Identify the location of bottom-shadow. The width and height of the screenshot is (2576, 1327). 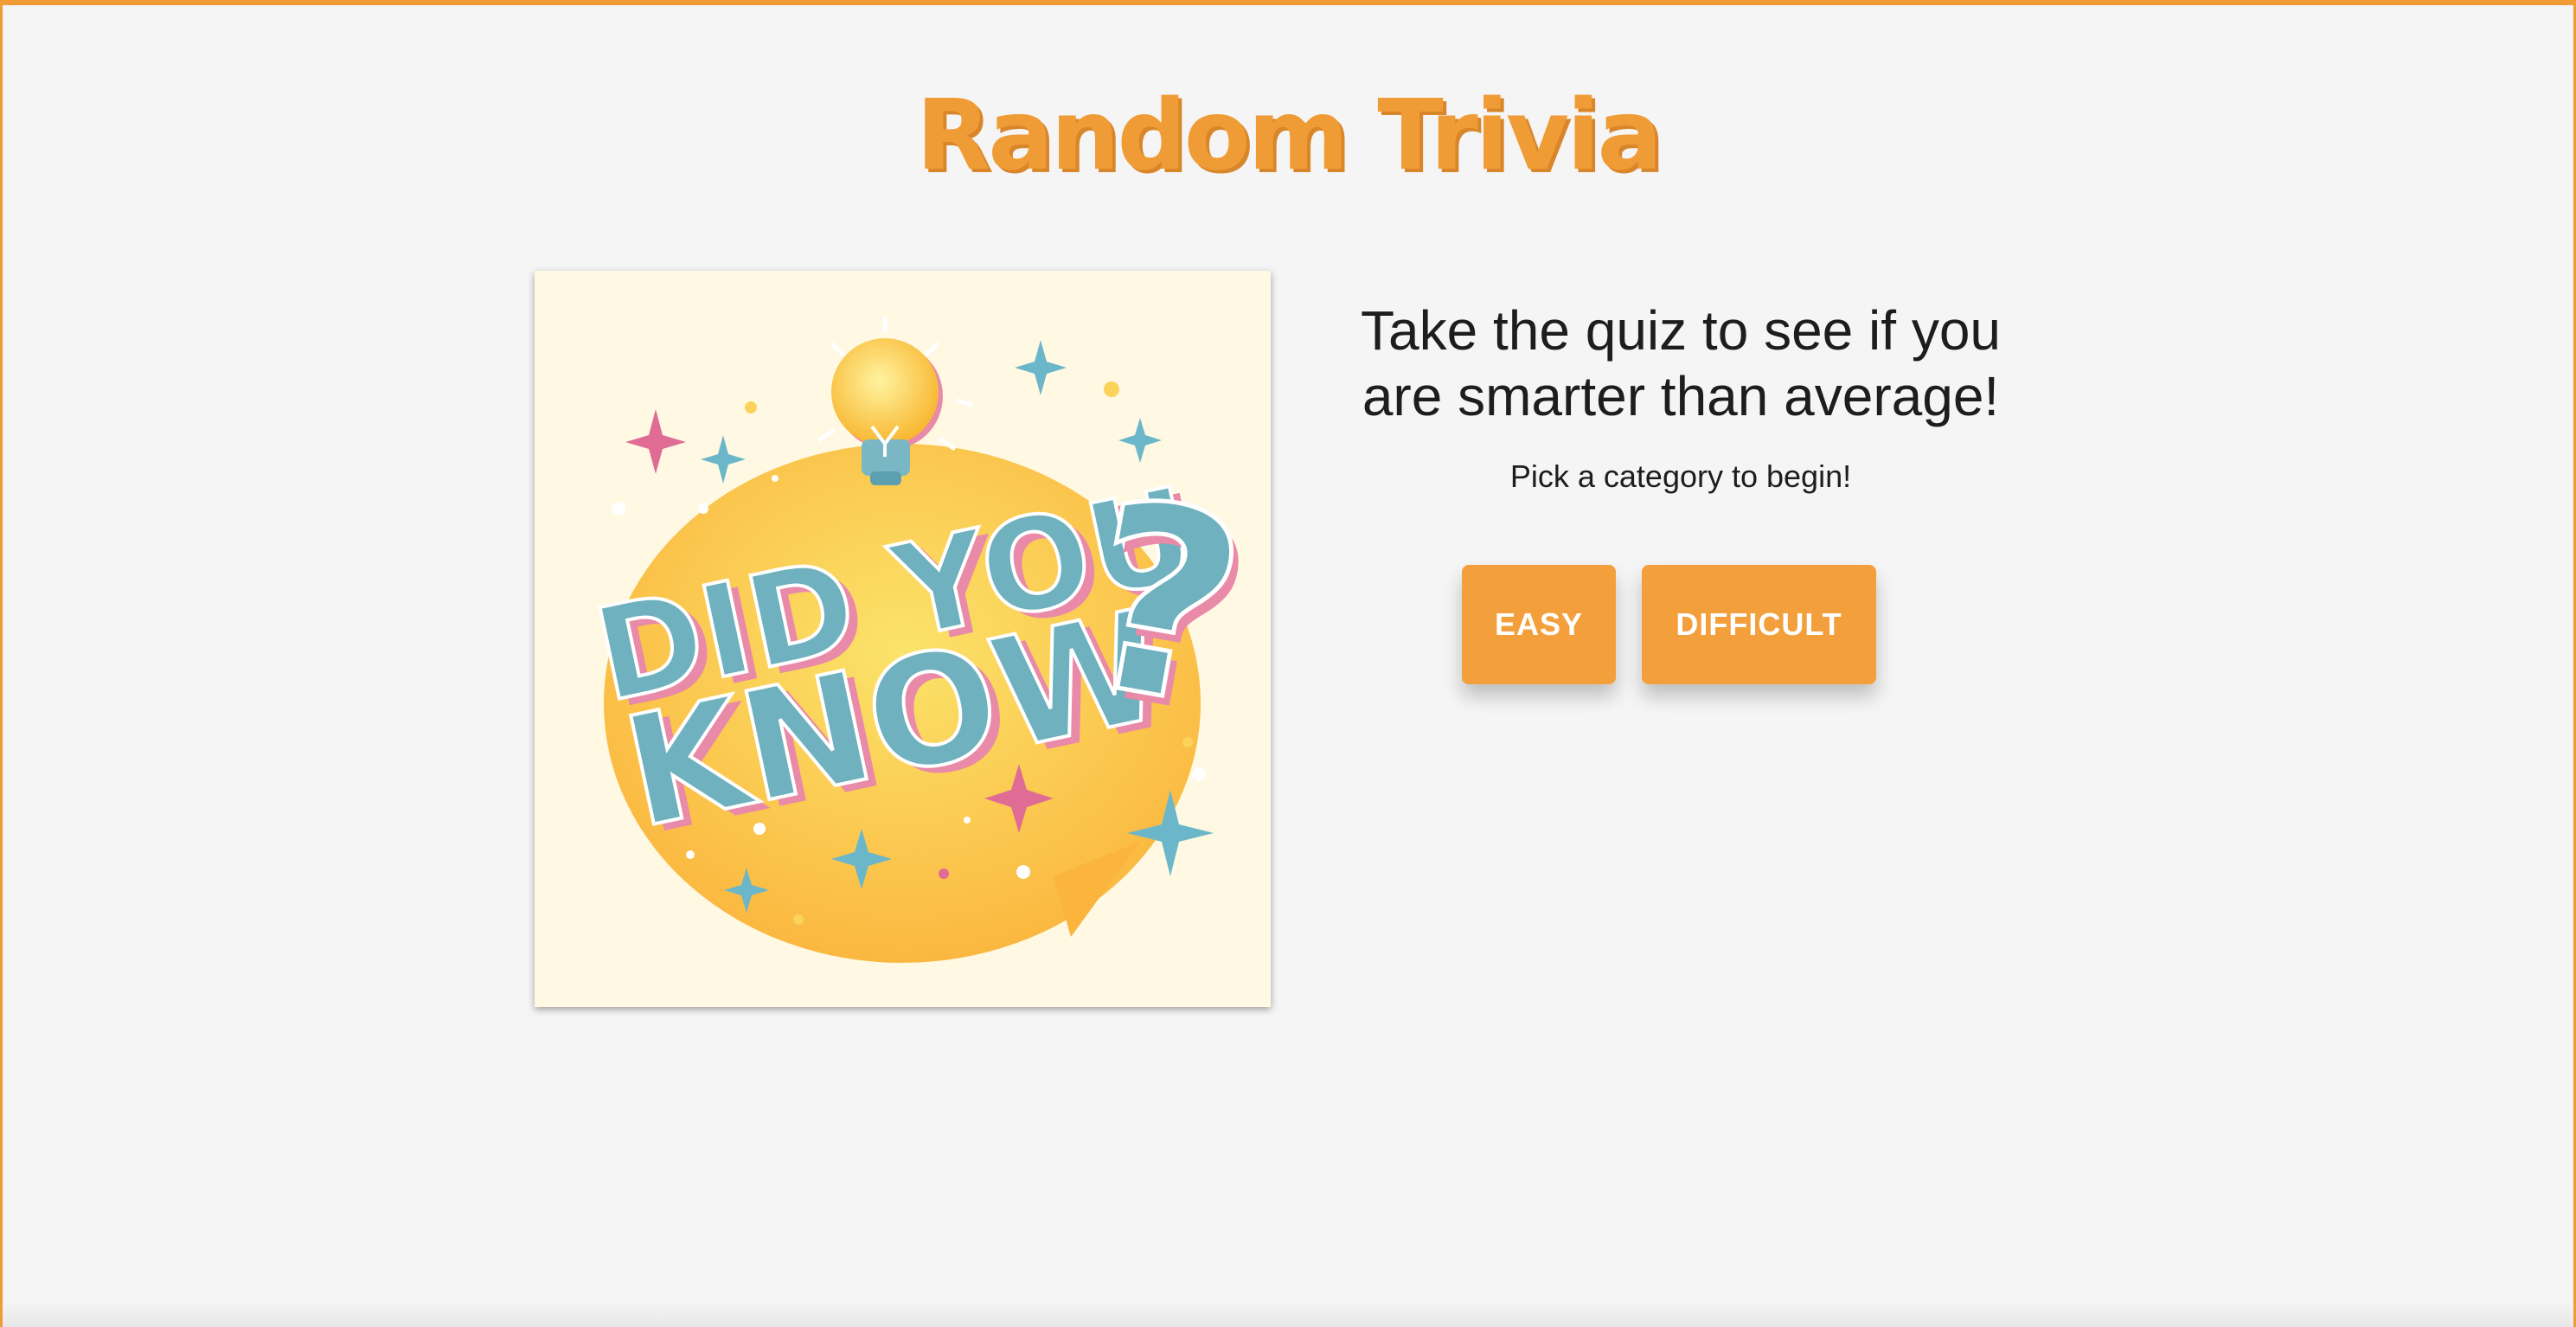
(1288, 1314).